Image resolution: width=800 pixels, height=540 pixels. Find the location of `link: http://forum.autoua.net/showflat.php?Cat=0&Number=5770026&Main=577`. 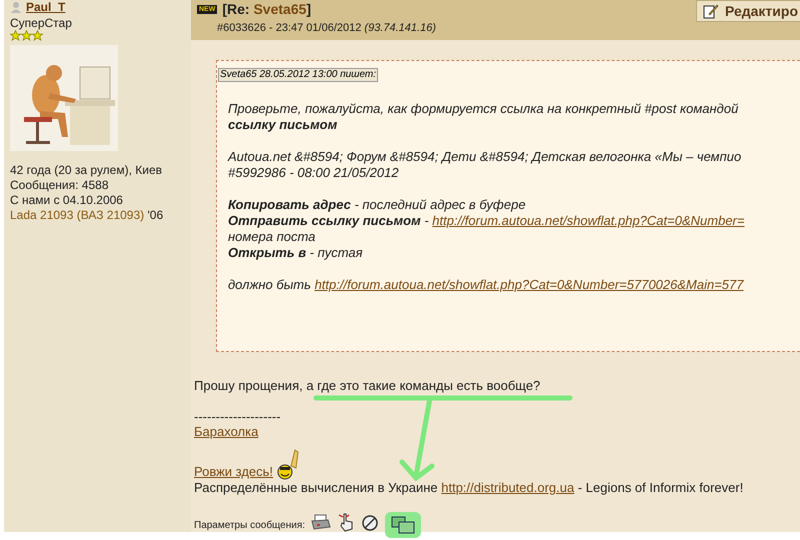

link: http://forum.autoua.net/showflat.php?Cat=0&Number=5770026&Main=577 is located at coordinates (529, 284).